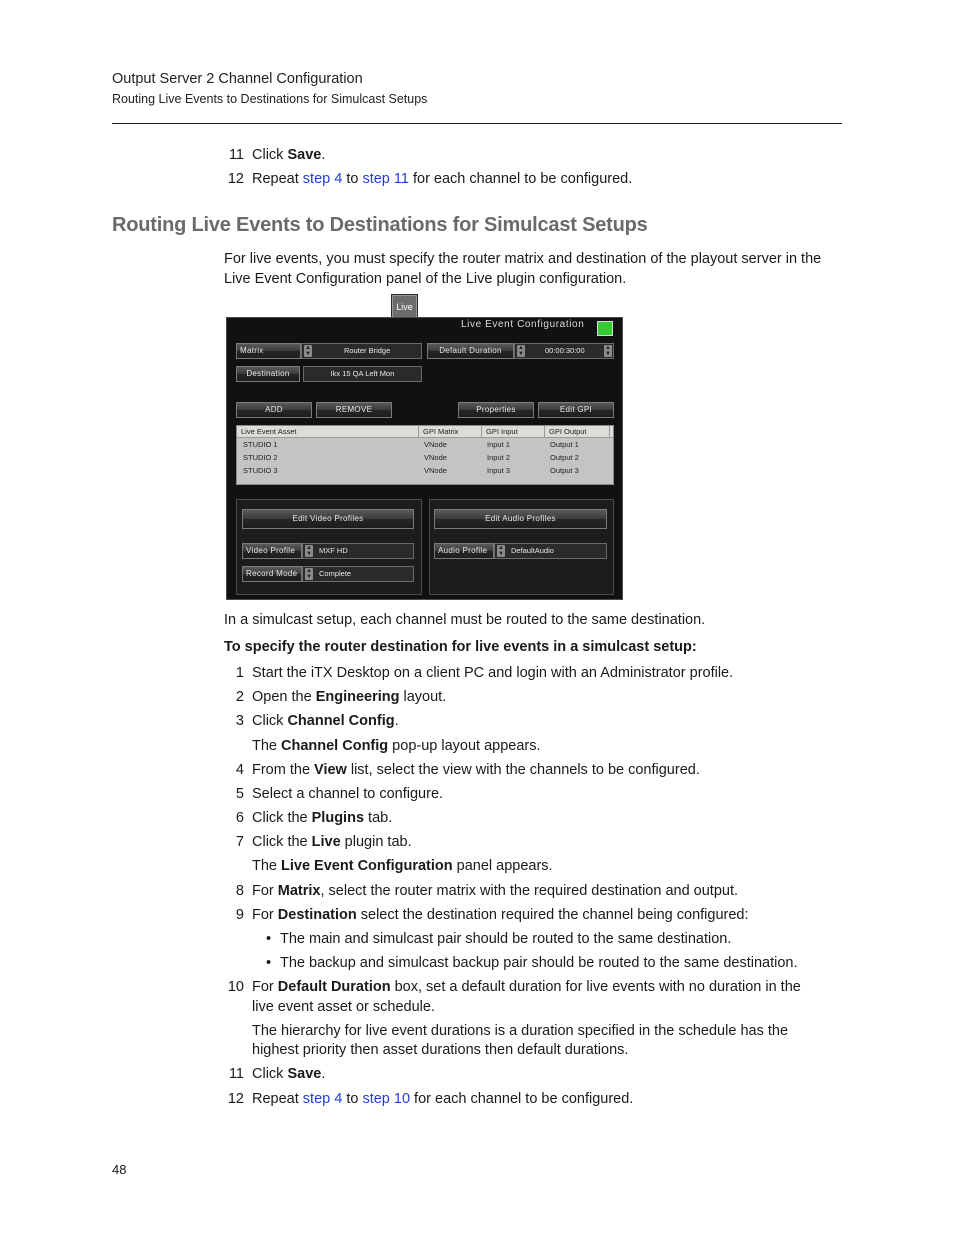 The image size is (954, 1235). What do you see at coordinates (239, 794) in the screenshot?
I see `step-number: 5` at bounding box center [239, 794].